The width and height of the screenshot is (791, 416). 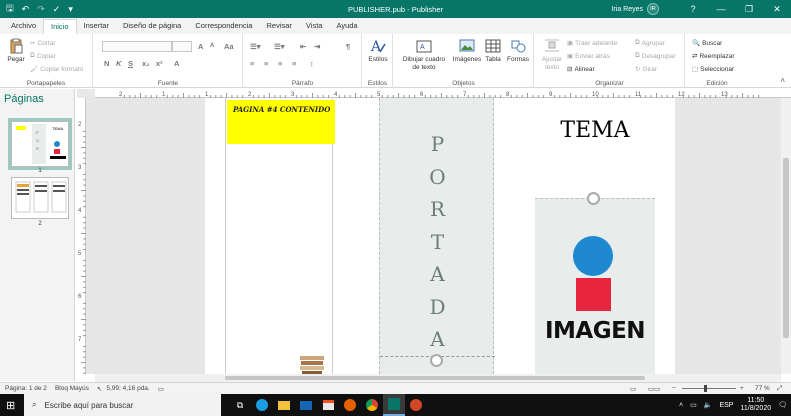 What do you see at coordinates (23, 26) in the screenshot?
I see `tab-archivo: Archivo` at bounding box center [23, 26].